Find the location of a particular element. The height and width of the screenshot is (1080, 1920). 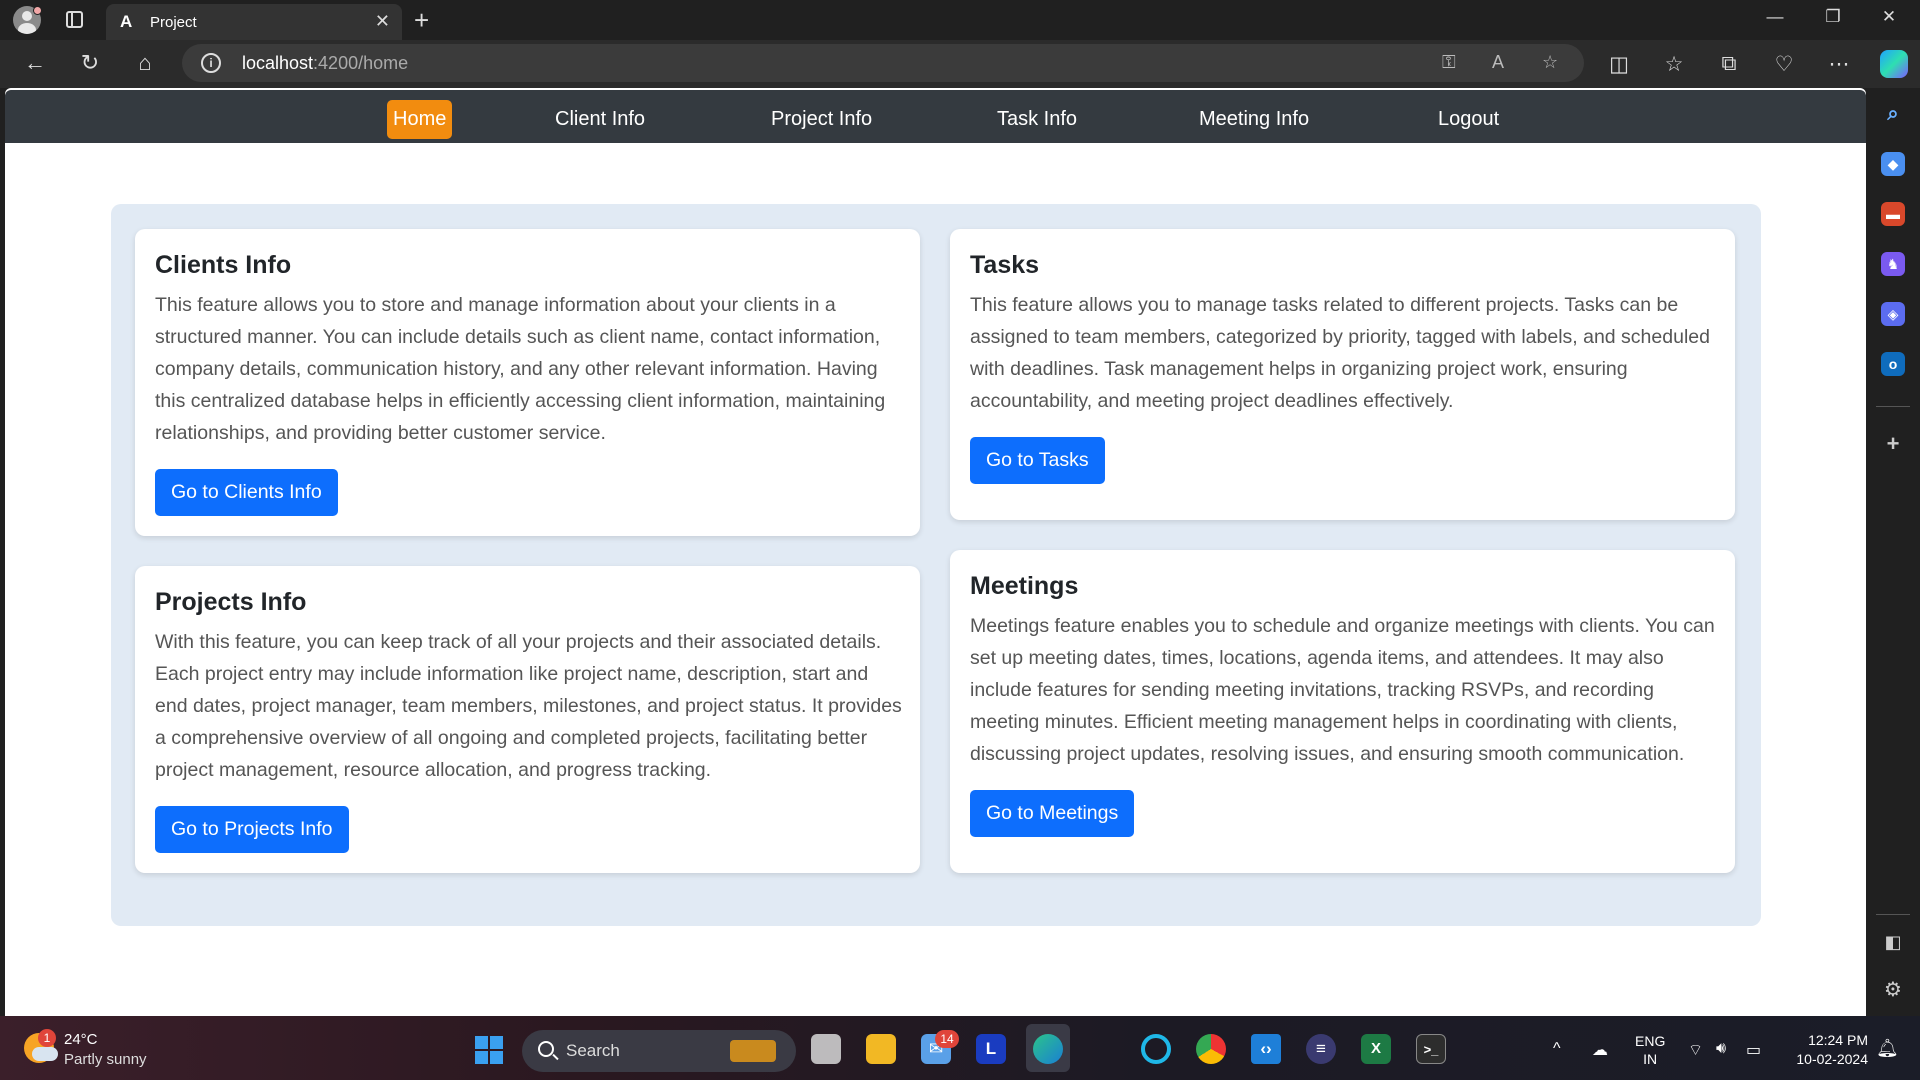

weather-description: Partly sunny is located at coordinates (105, 1059).